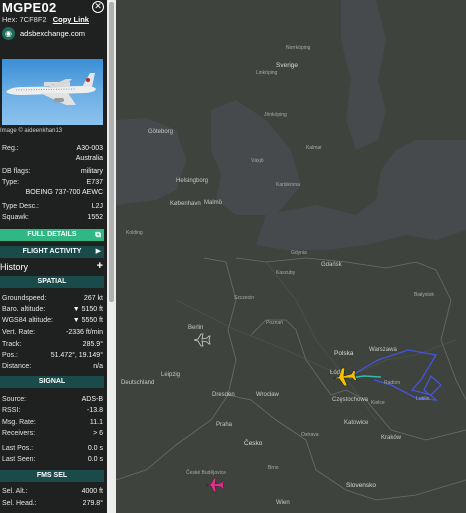 The width and height of the screenshot is (466, 513). Describe the element at coordinates (383, 350) in the screenshot. I see `map-label: Warszawa` at that location.